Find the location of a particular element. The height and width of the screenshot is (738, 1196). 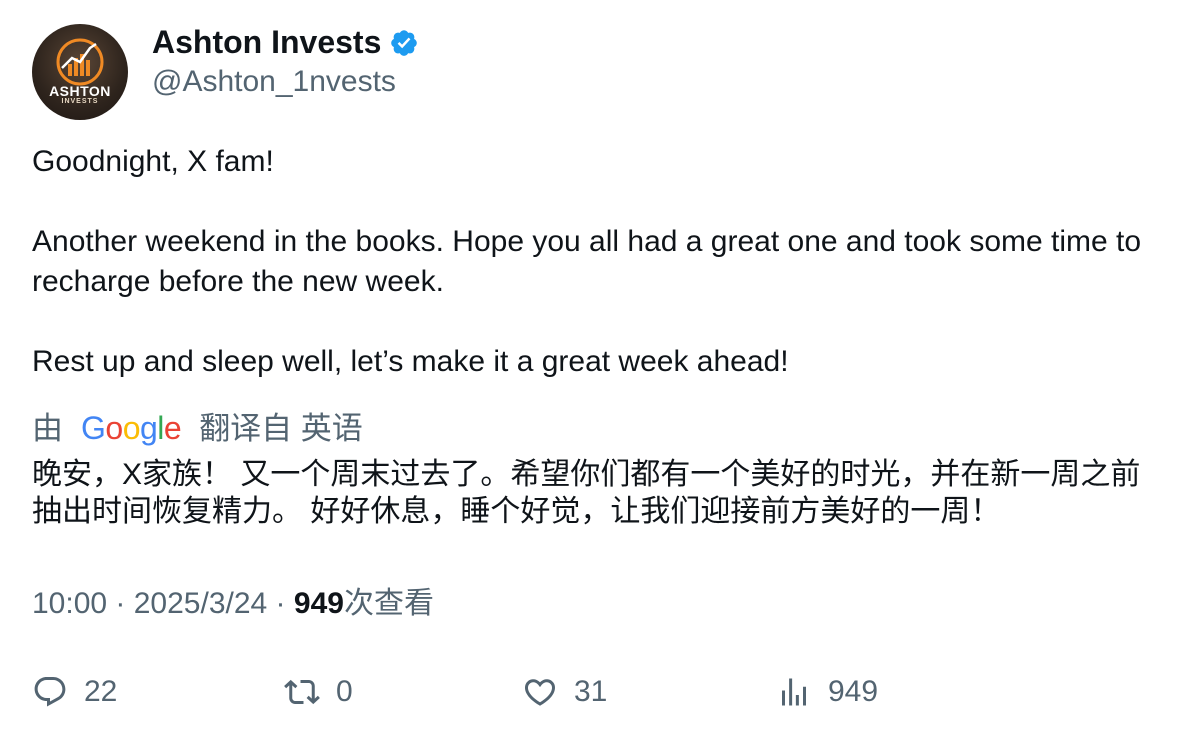

translation-by-label: 由 is located at coordinates (47, 428).